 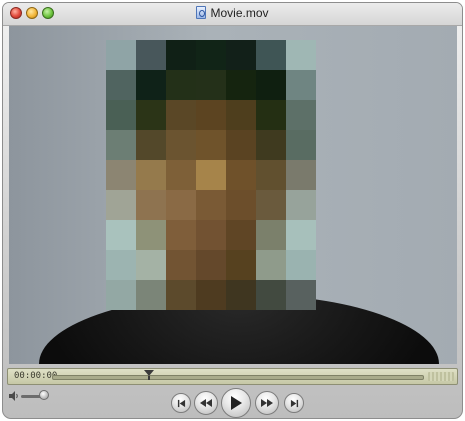 I want to click on timecode: 00:00:00, so click(x=36, y=376).